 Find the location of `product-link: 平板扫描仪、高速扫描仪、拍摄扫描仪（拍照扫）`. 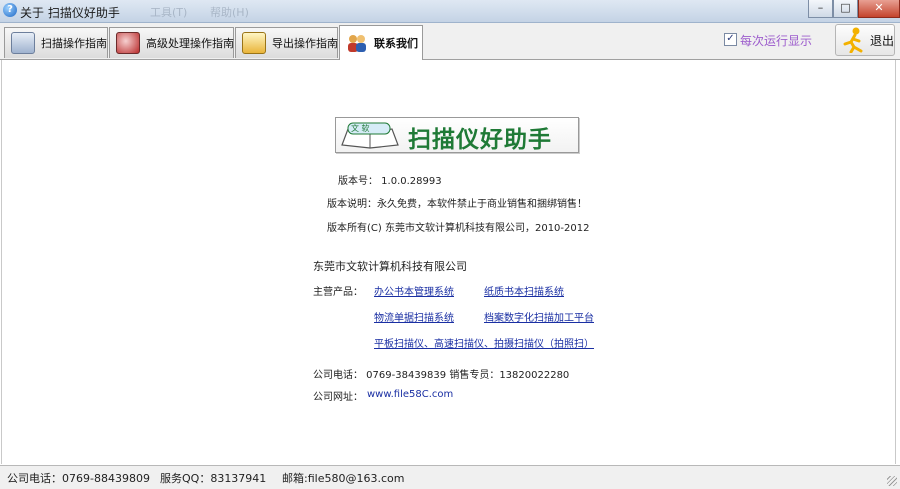

product-link: 平板扫描仪、高速扫描仪、拍摄扫描仪（拍照扫） is located at coordinates (484, 342).